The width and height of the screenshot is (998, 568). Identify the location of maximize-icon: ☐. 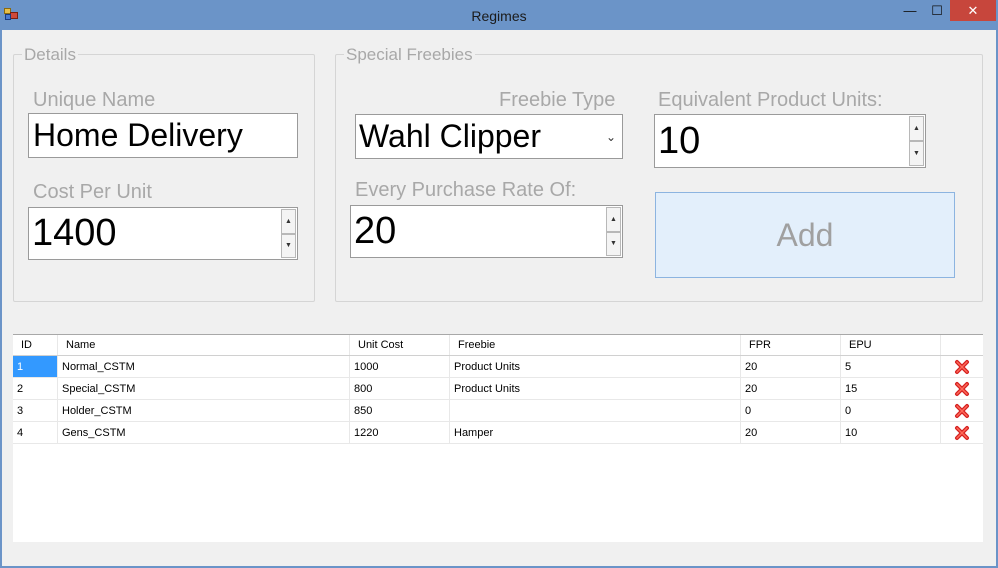
(937, 10).